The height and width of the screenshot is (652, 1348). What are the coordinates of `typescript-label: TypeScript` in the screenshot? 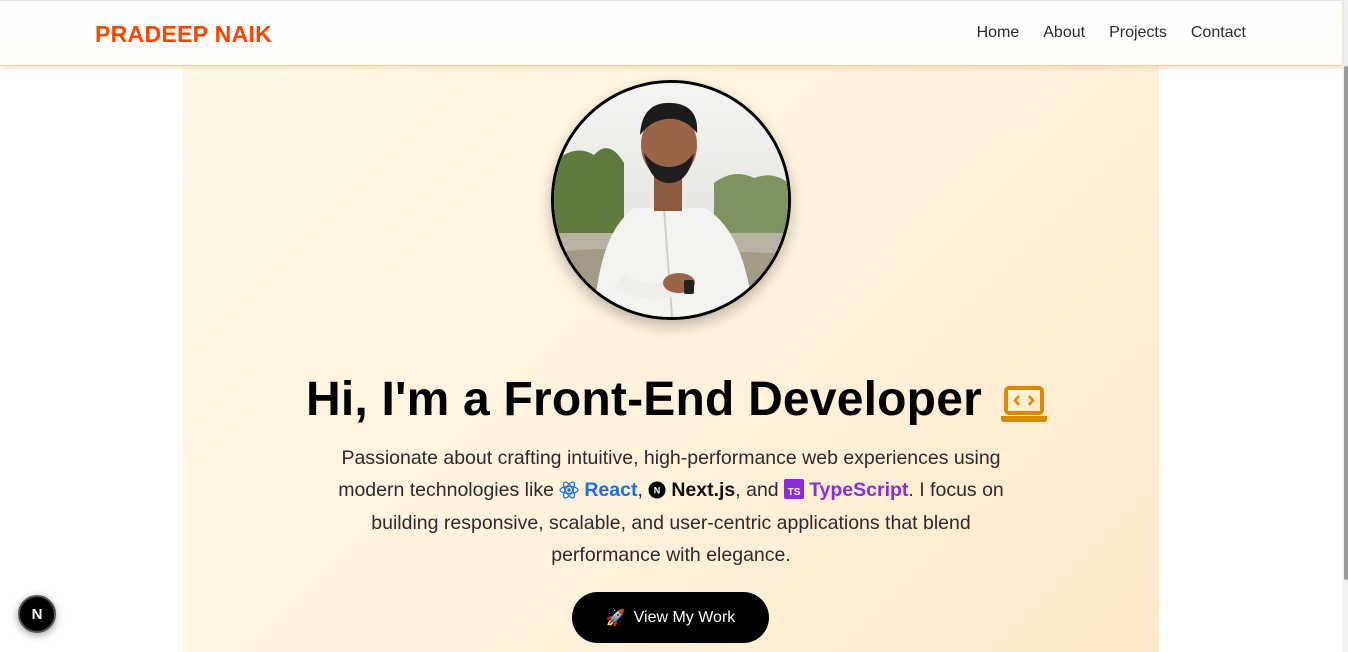 It's located at (859, 490).